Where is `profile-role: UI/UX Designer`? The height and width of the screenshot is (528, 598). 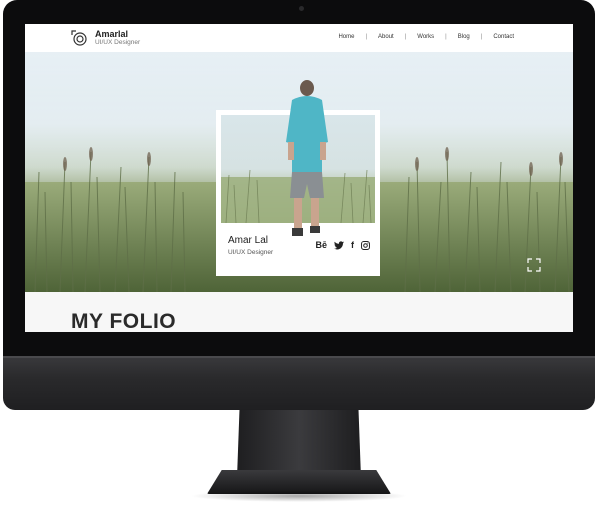 profile-role: UI/UX Designer is located at coordinates (251, 252).